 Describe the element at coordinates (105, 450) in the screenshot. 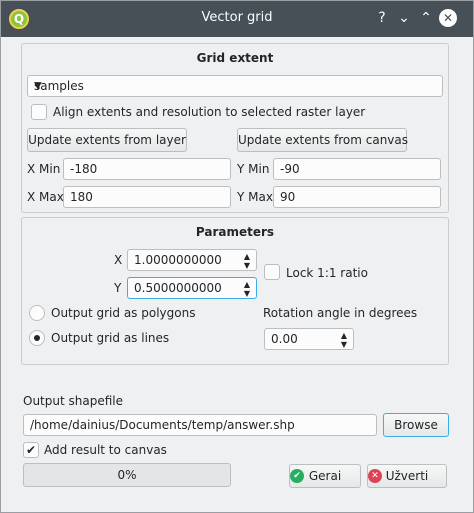

I see `add-to-canvas-label: Add result to canvas` at that location.